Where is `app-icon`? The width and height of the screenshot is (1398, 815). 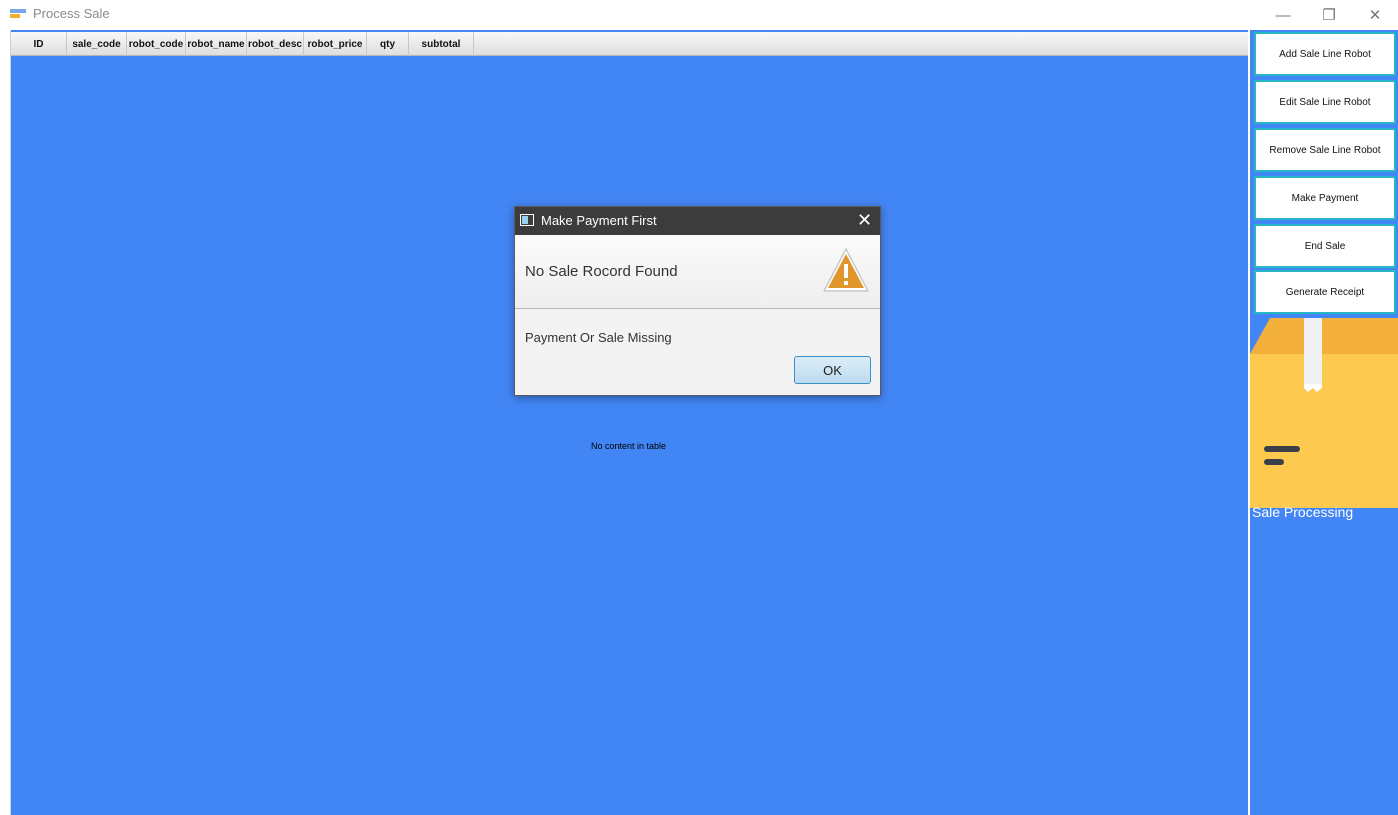 app-icon is located at coordinates (18, 14).